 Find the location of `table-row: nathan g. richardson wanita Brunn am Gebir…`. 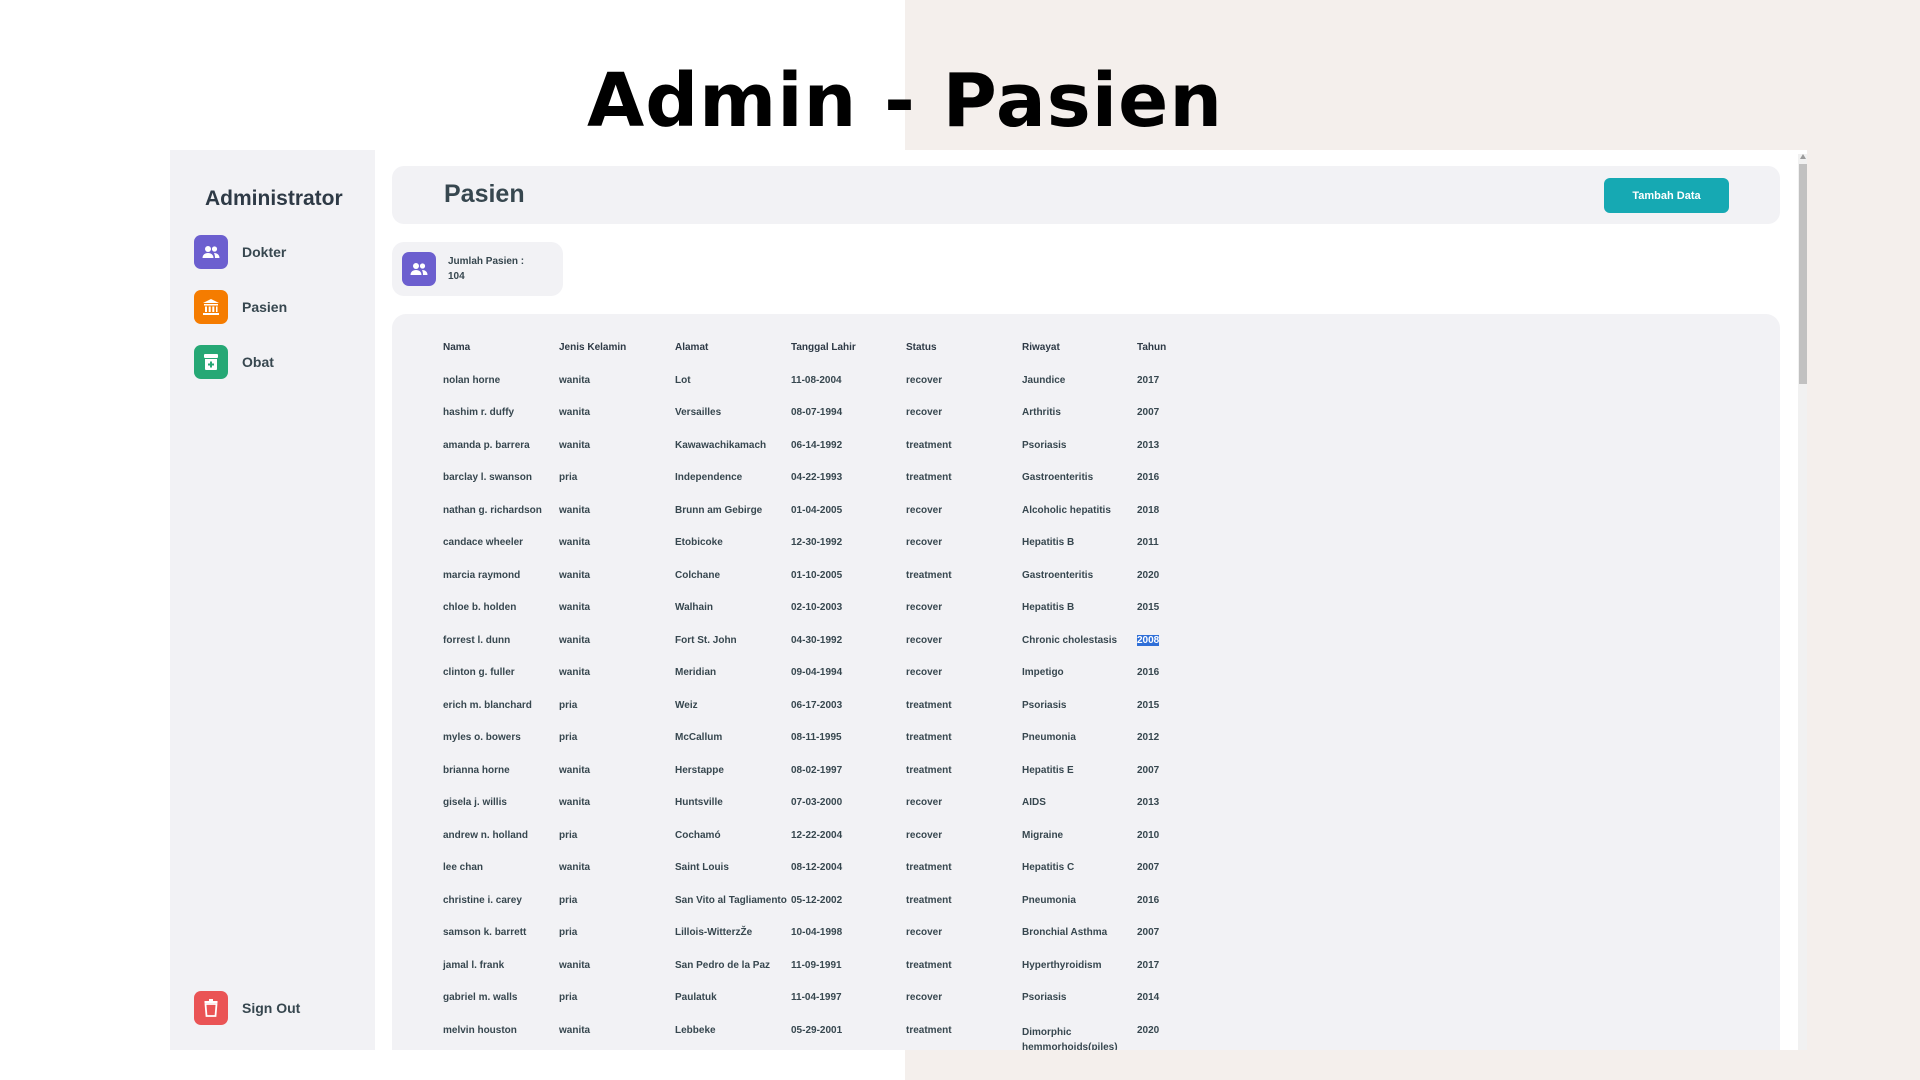

table-row: nathan g. richardson wanita Brunn am Gebir… is located at coordinates (820, 521).